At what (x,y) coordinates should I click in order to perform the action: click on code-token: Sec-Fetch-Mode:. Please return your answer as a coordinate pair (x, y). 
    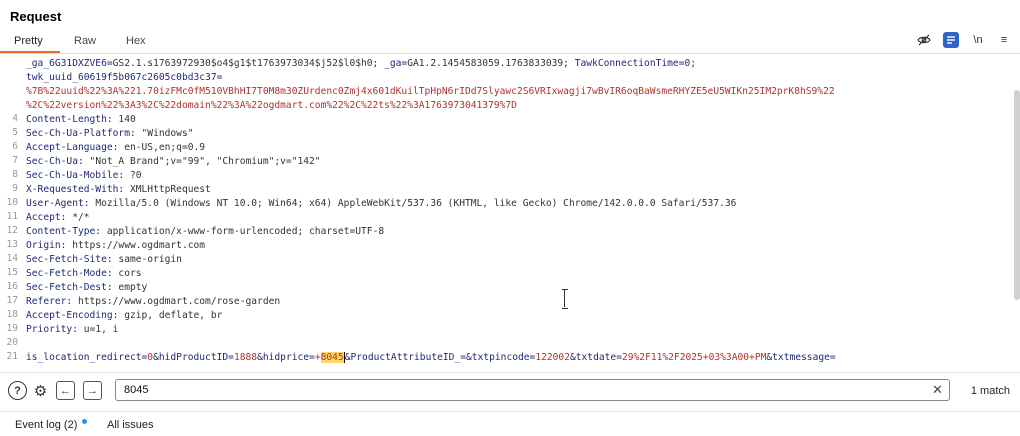
    Looking at the image, I should click on (72, 273).